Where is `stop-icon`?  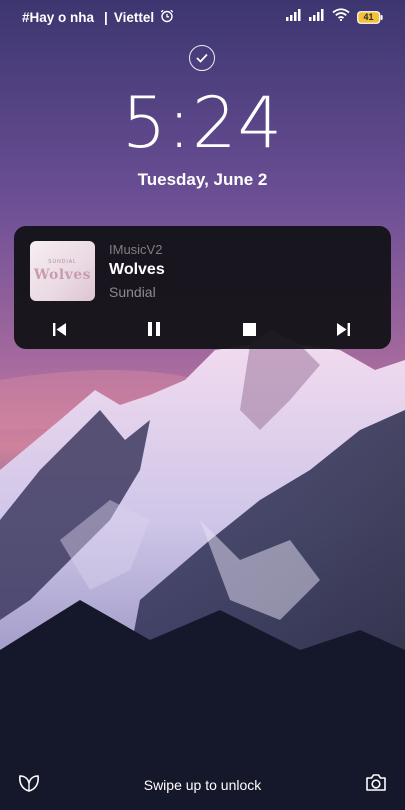
stop-icon is located at coordinates (249, 329).